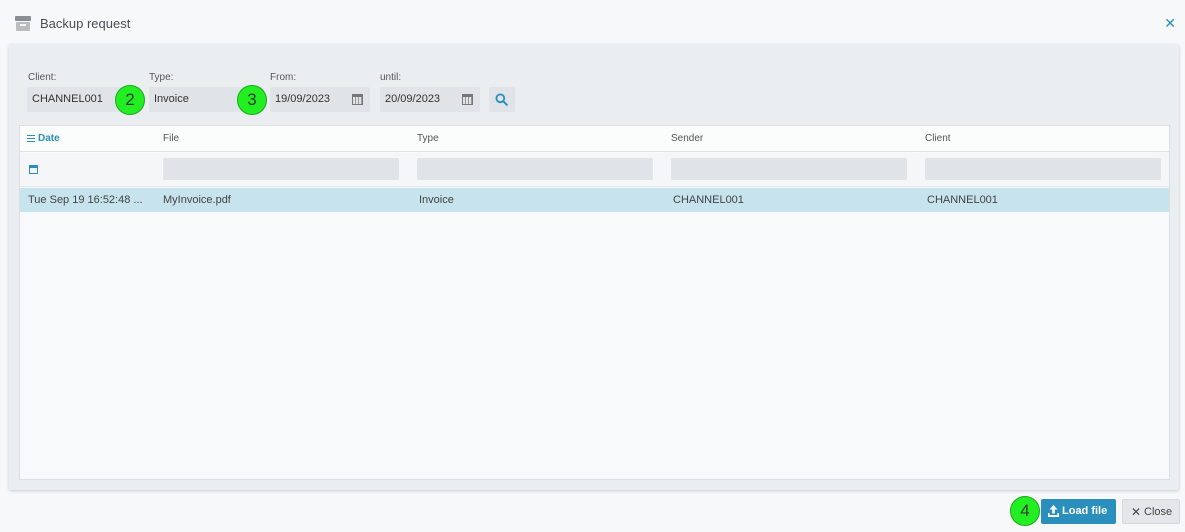 The height and width of the screenshot is (532, 1185). Describe the element at coordinates (303, 99) in the screenshot. I see `from-date-value: 19/09/2023` at that location.